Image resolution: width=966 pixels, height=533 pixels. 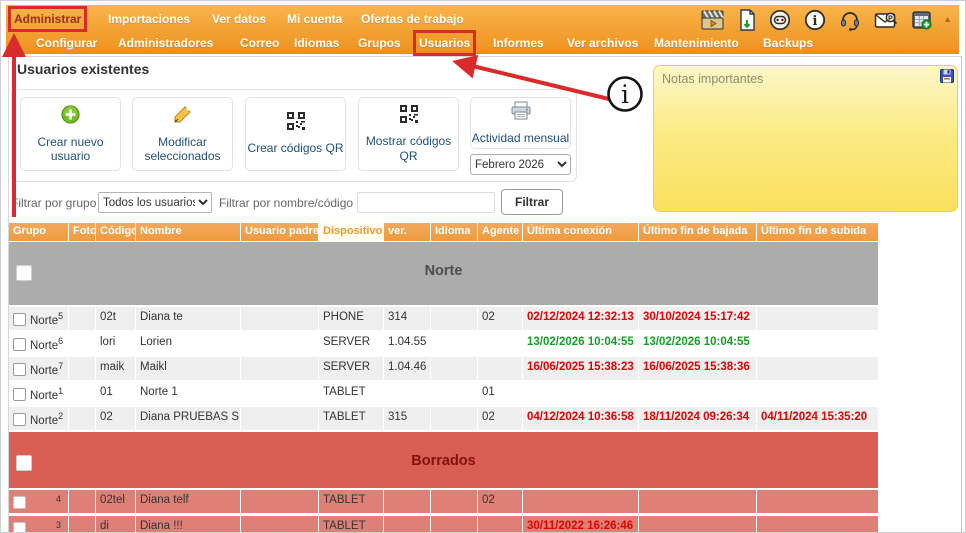 What do you see at coordinates (581, 318) in the screenshot?
I see `cell-ultima_conexion: 02/12/2024 12:32:13` at bounding box center [581, 318].